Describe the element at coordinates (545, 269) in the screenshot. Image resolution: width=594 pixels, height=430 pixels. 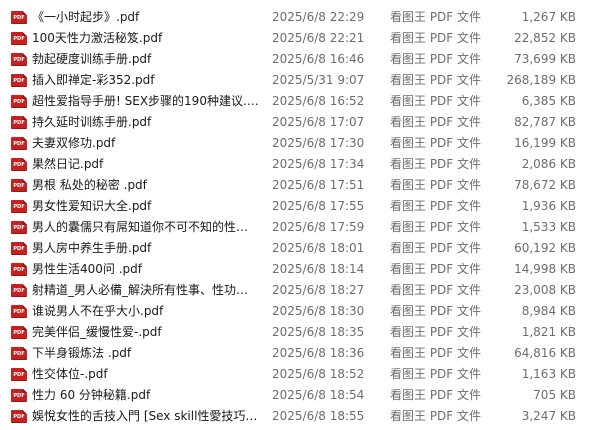
I see `file-size: 14,998 KB` at that location.